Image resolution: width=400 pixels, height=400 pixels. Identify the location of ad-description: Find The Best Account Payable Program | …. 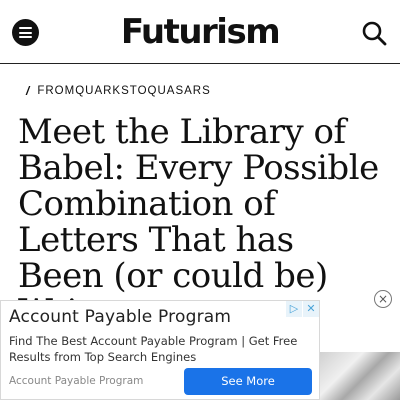
(153, 349).